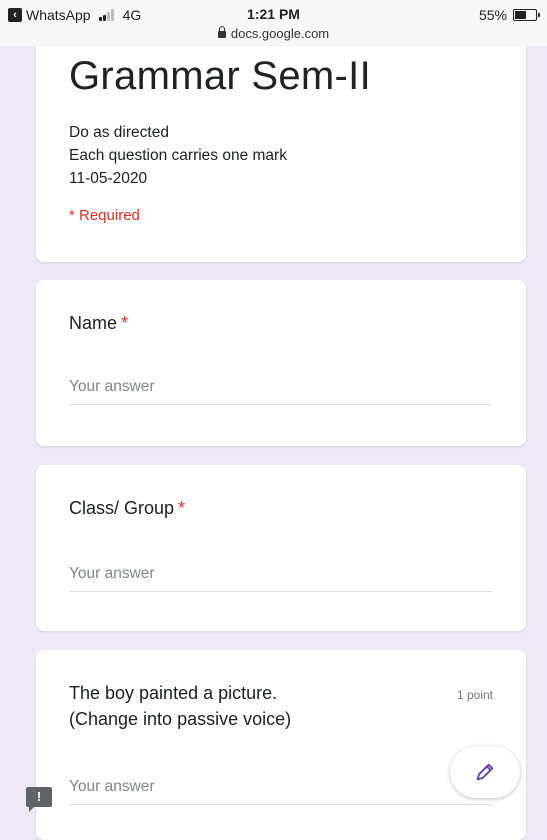 This screenshot has height=840, width=547. I want to click on question-title: Class/ Group *, so click(127, 508).